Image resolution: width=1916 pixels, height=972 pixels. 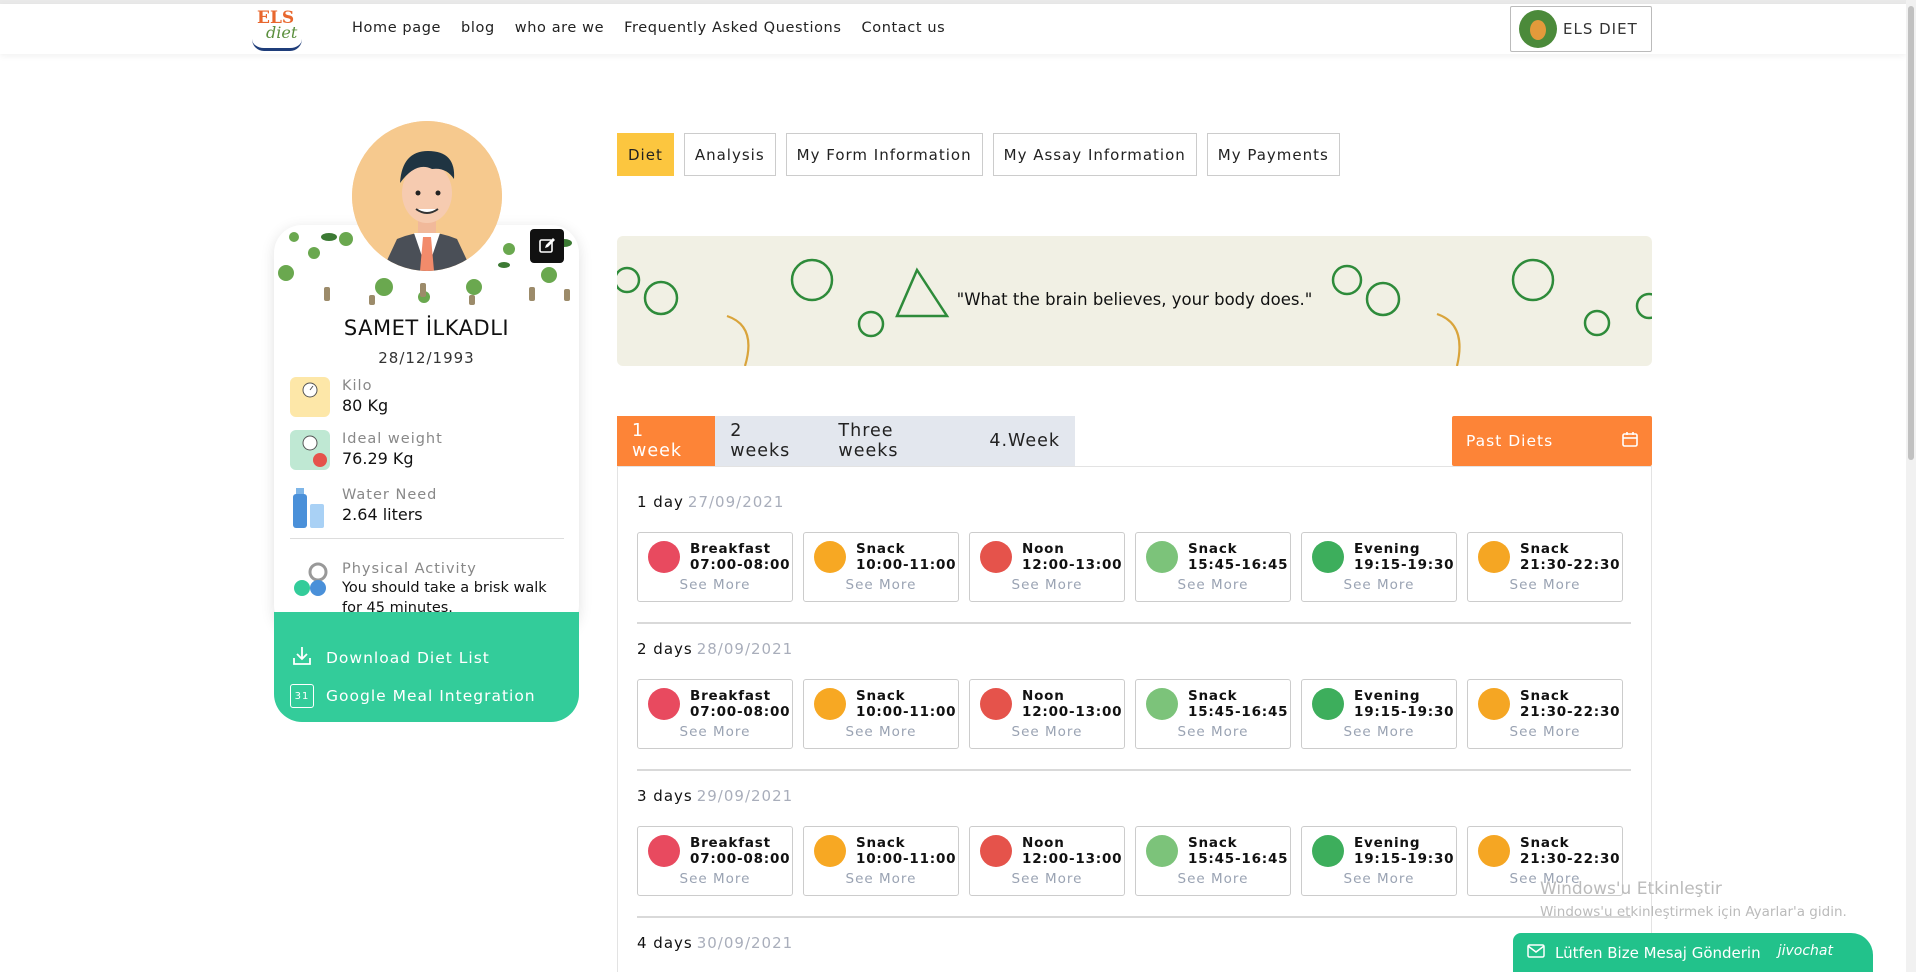 What do you see at coordinates (1072, 565) in the screenshot?
I see `meal-time: 12:00-13:00` at bounding box center [1072, 565].